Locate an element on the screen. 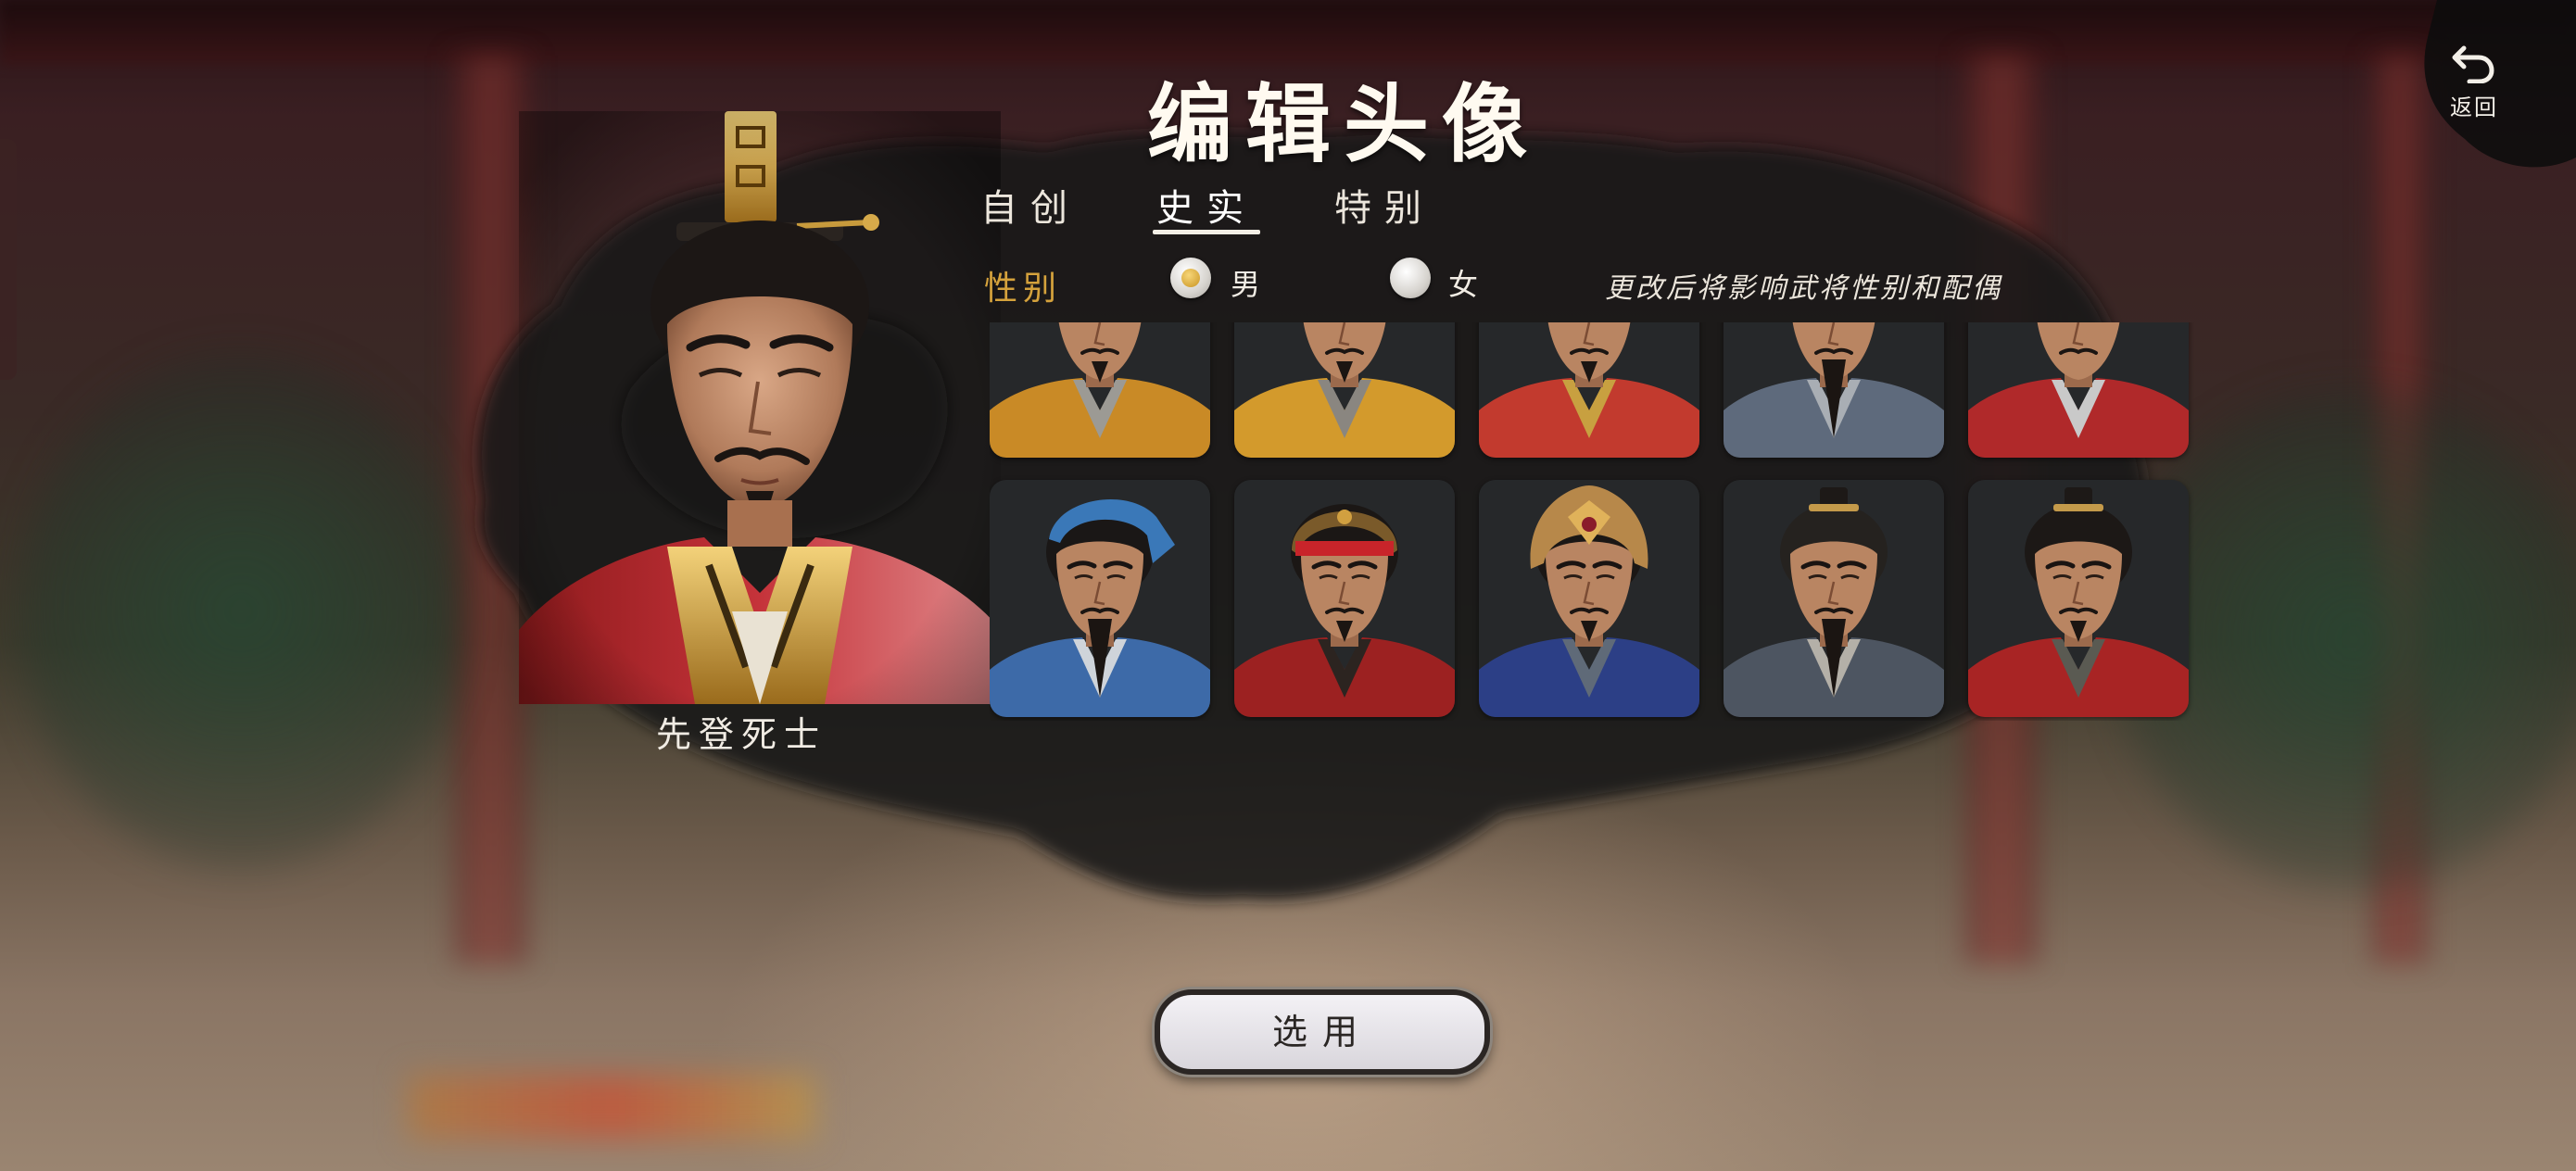 Image resolution: width=2576 pixels, height=1171 pixels. gender-male-radio is located at coordinates (1190, 278).